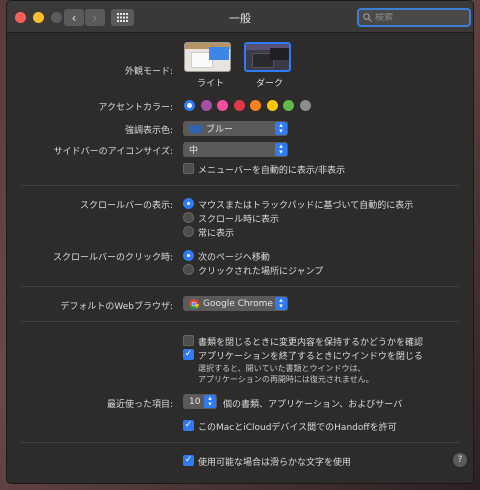 This screenshot has height=490, width=480. What do you see at coordinates (310, 357) in the screenshot?
I see `close-windows-label: アプリケーションを終了するときにウインドウを閉じる` at bounding box center [310, 357].